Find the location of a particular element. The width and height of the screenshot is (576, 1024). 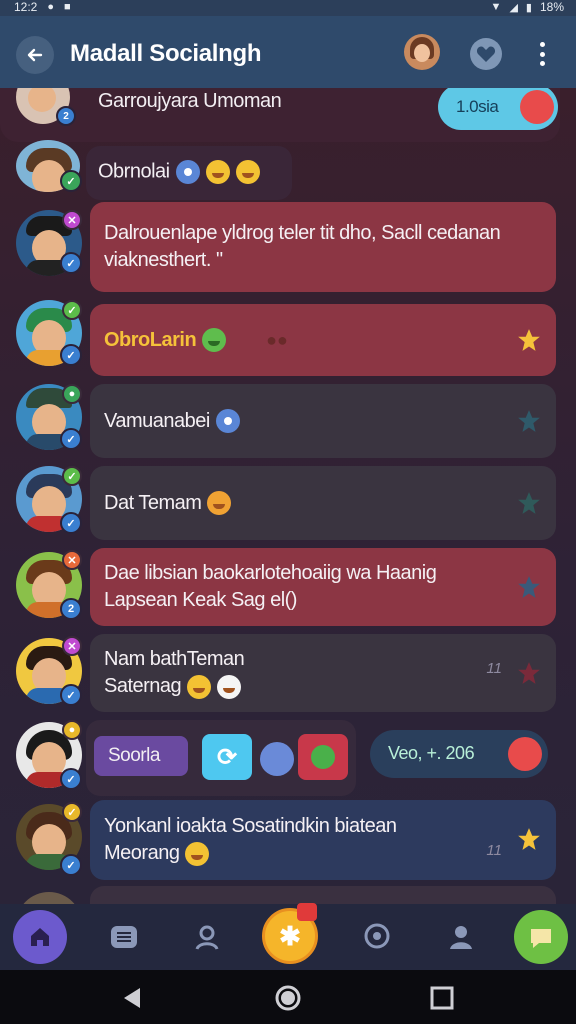

count-badge: 2 is located at coordinates (71, 609).